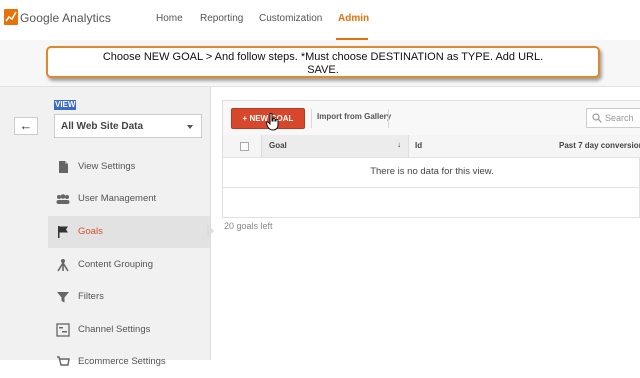  What do you see at coordinates (129, 232) in the screenshot?
I see `sidebar-item-goals: Goals` at bounding box center [129, 232].